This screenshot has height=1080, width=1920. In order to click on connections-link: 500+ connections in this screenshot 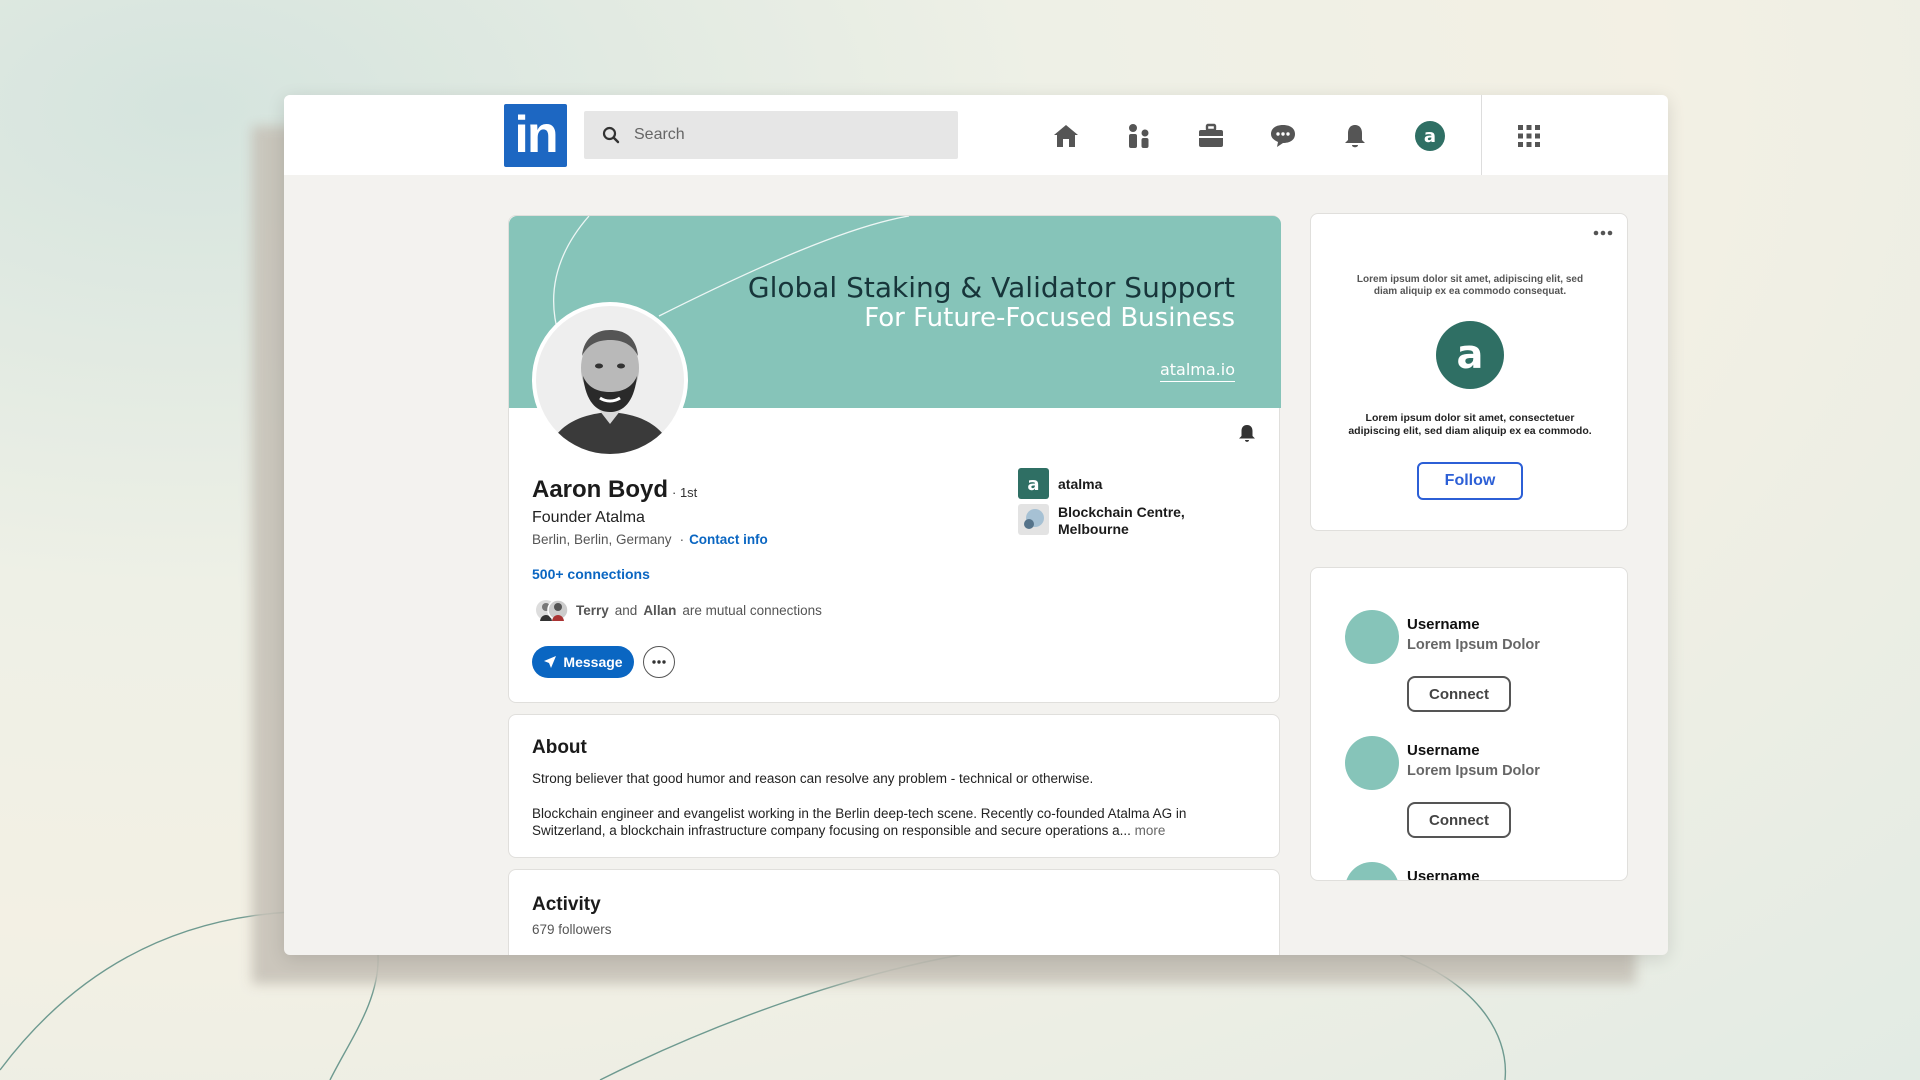, I will do `click(591, 574)`.